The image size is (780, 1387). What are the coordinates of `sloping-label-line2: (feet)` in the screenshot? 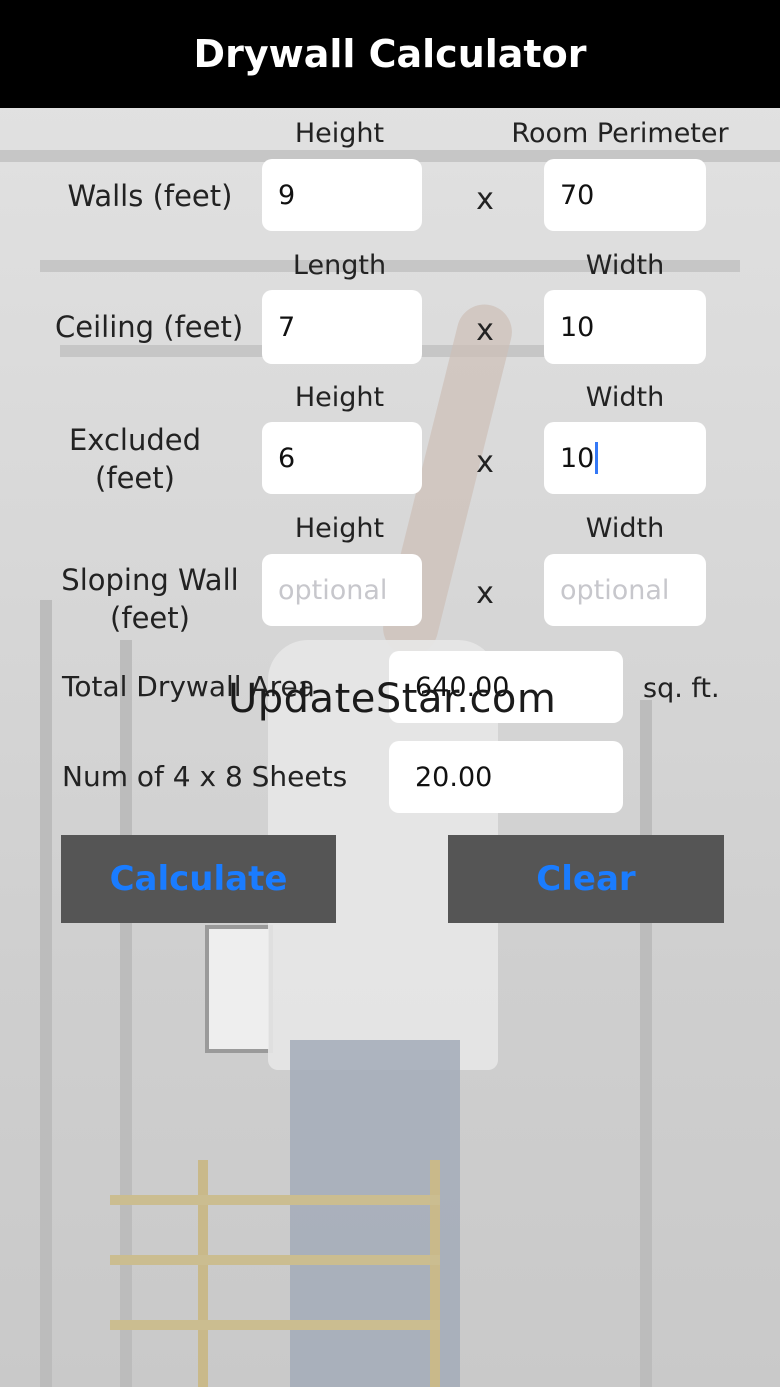 It's located at (150, 618).